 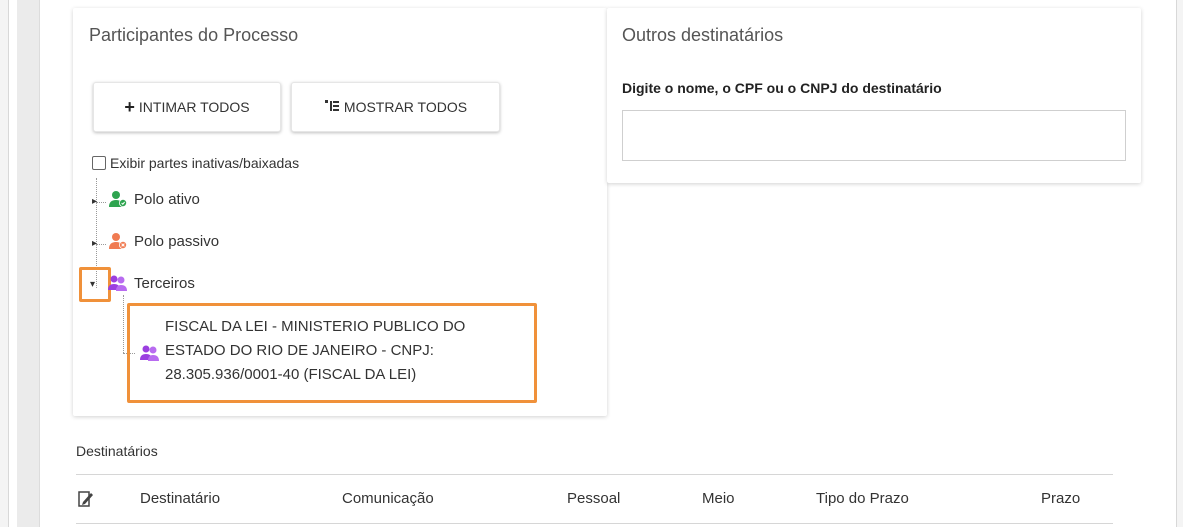 I want to click on column-header-destinatario: Destinatário, so click(x=180, y=498).